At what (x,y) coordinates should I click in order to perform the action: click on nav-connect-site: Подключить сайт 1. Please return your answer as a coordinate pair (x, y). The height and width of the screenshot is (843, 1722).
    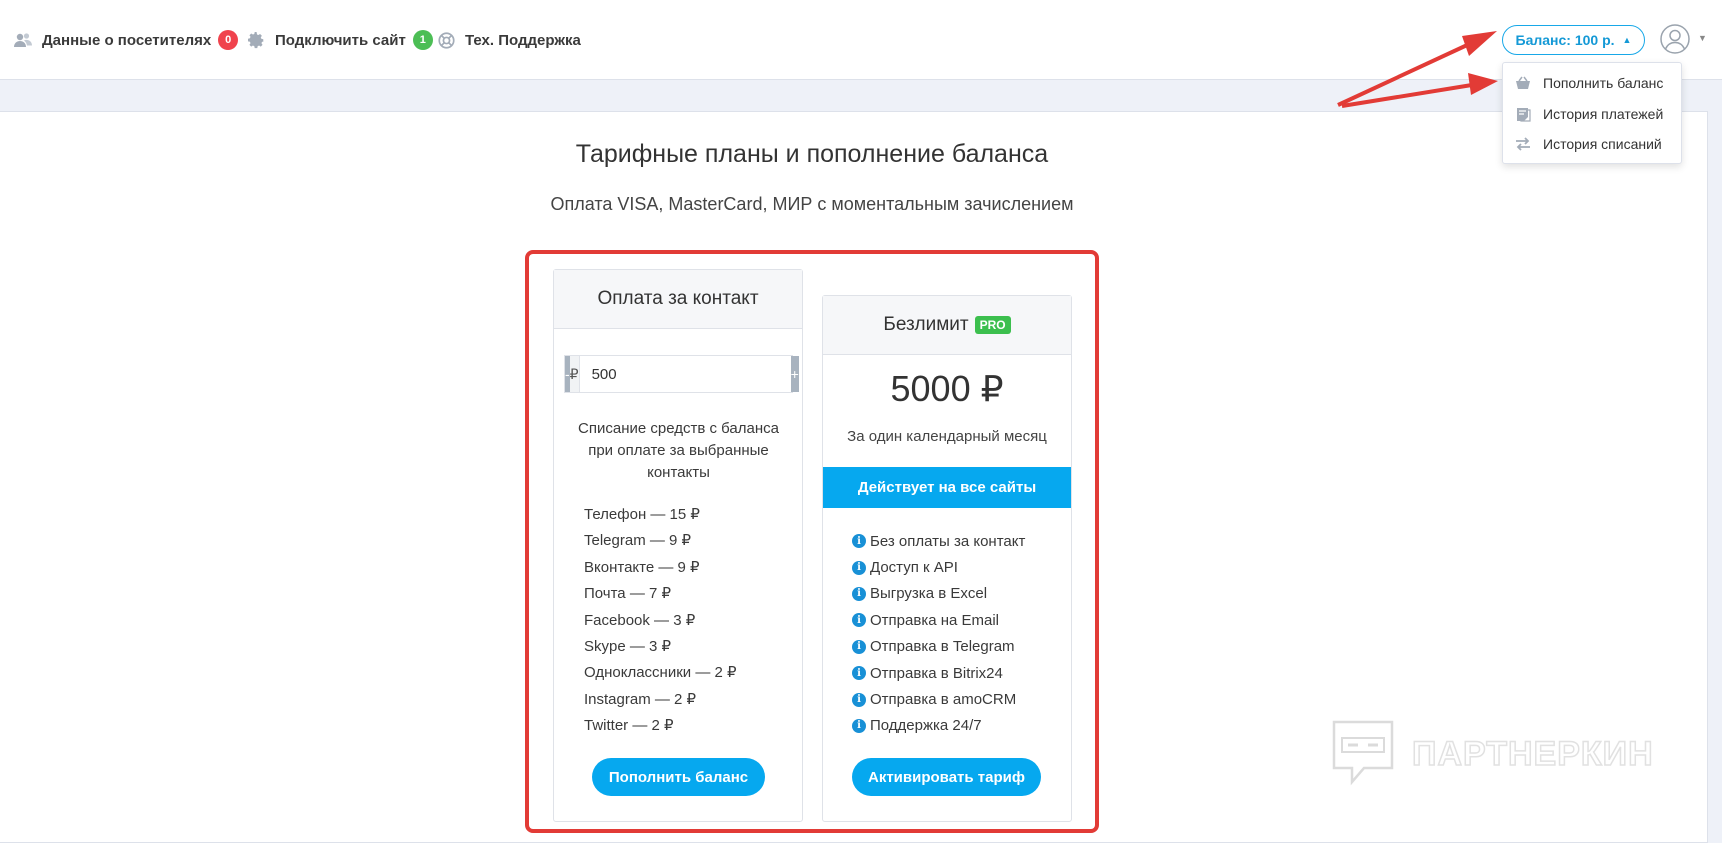
    Looking at the image, I should click on (340, 40).